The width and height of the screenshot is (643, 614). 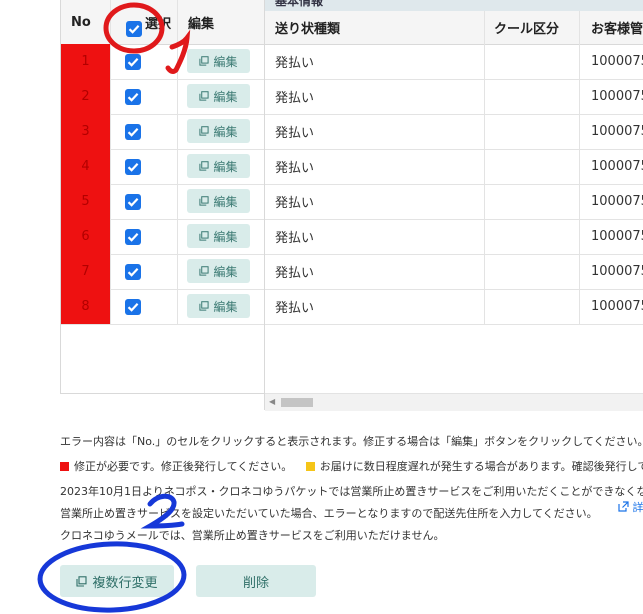 What do you see at coordinates (85, 201) in the screenshot?
I see `row-no-cell: 5` at bounding box center [85, 201].